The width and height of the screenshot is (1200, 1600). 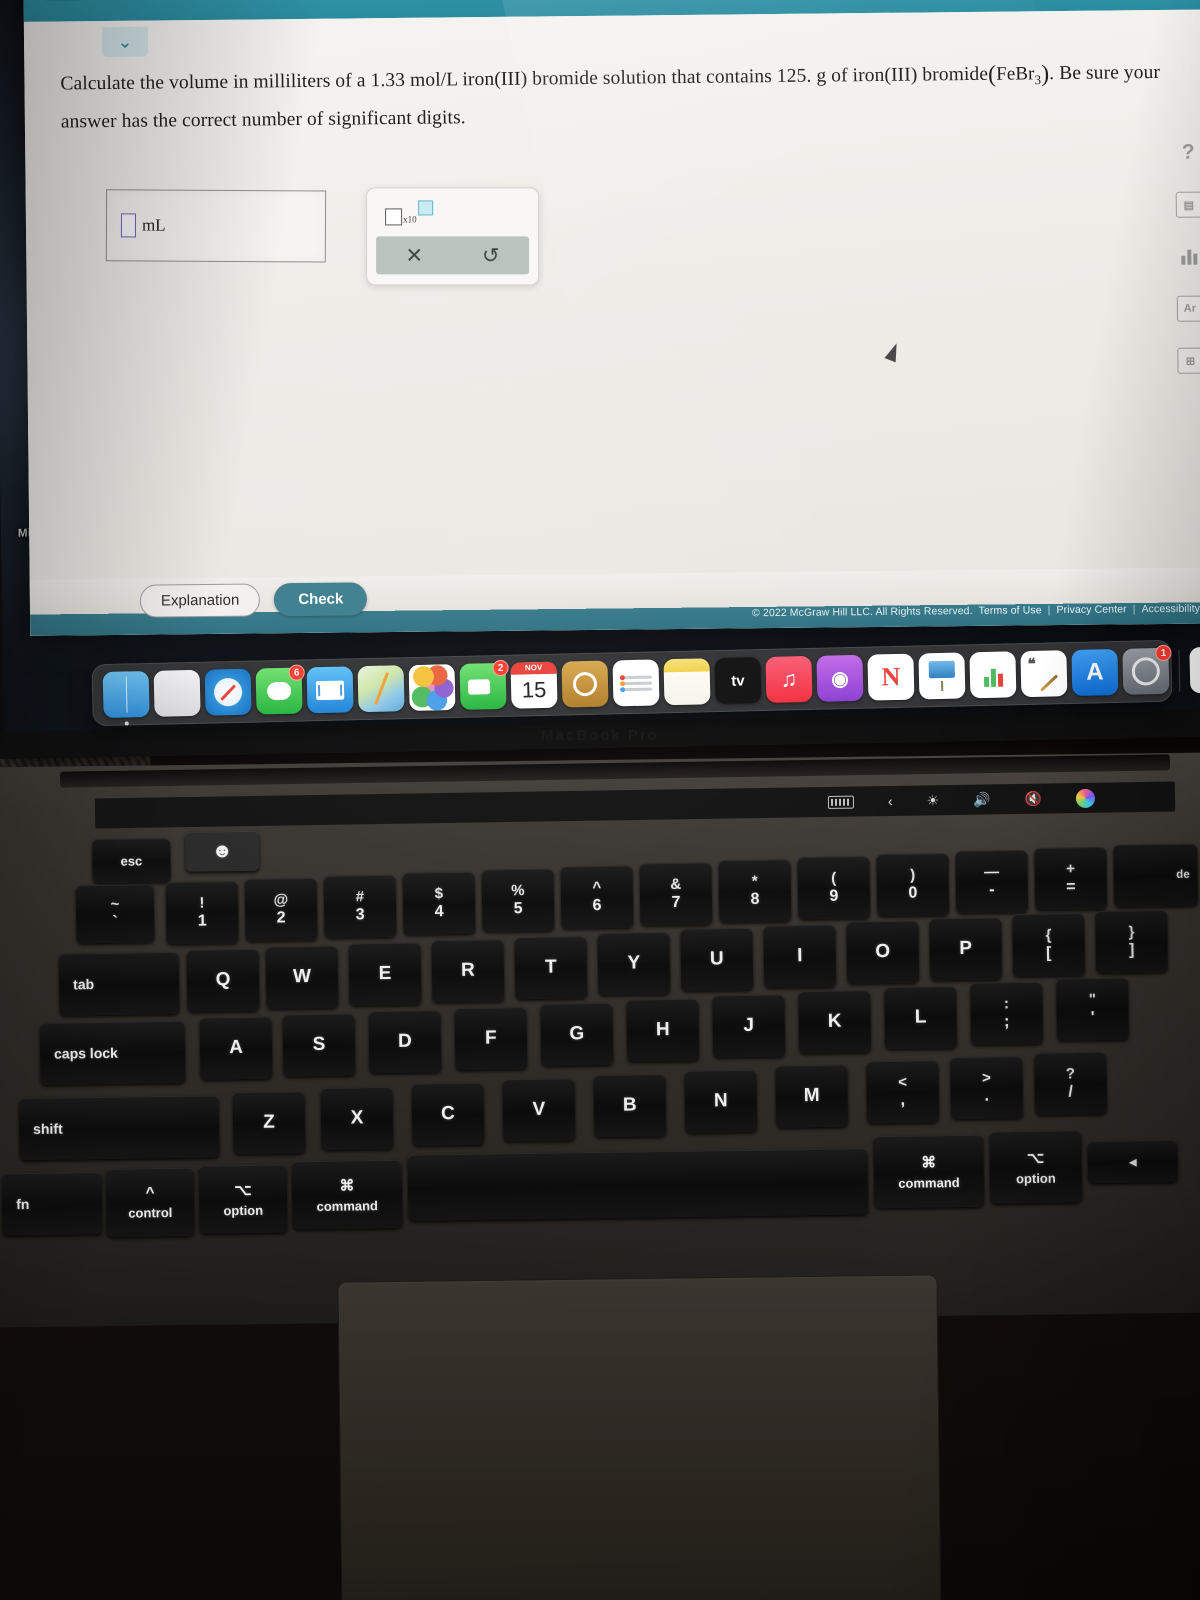 What do you see at coordinates (1132, 942) in the screenshot?
I see `key-bracket-right: } ]` at bounding box center [1132, 942].